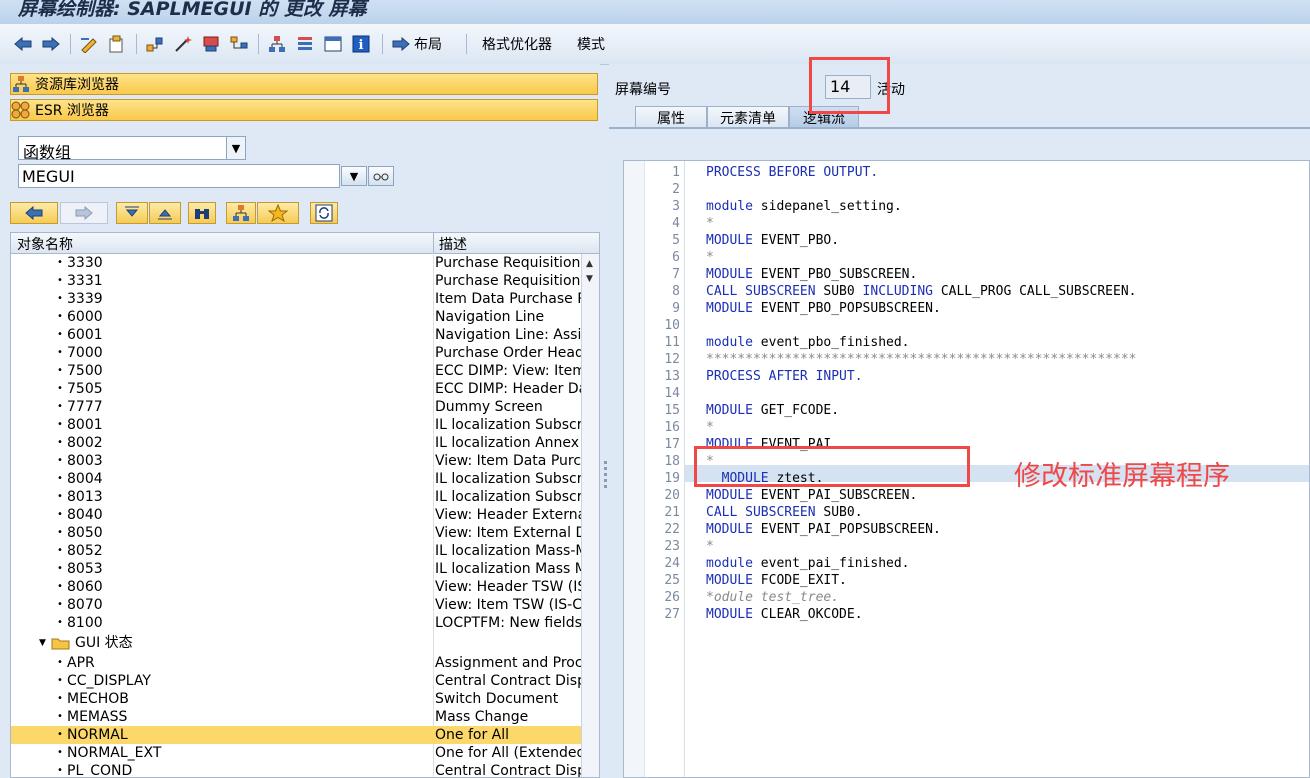  Describe the element at coordinates (453, 244) in the screenshot. I see `column-description: 描述` at that location.